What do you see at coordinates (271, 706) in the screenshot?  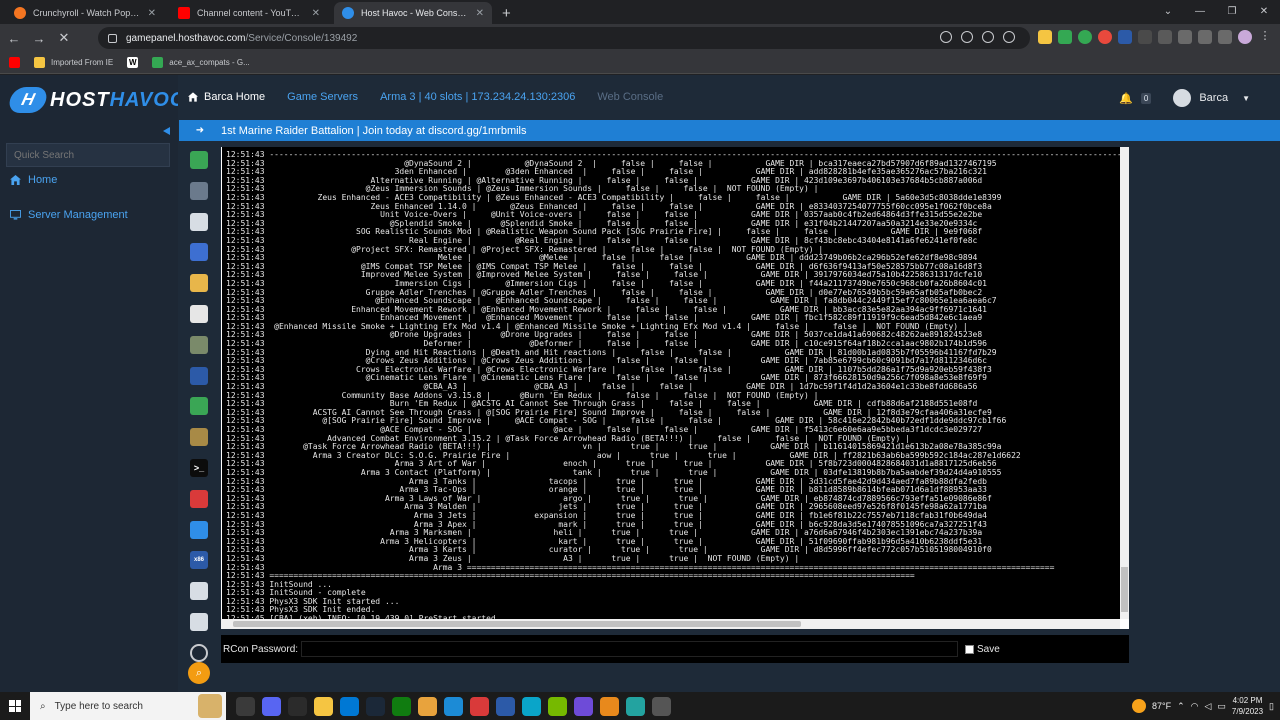 I see `discord-icon` at bounding box center [271, 706].